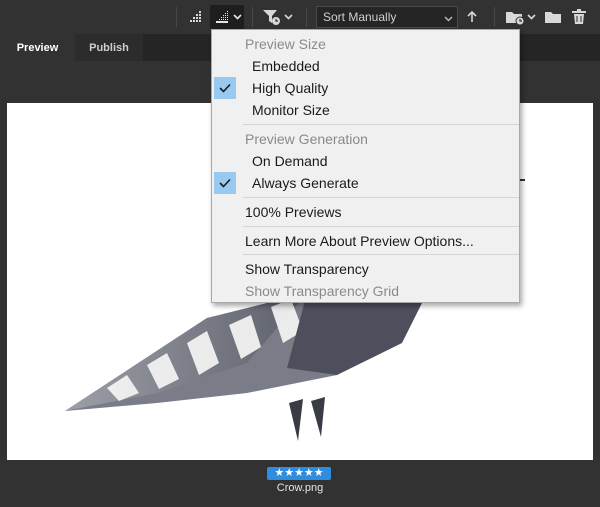 The image size is (600, 507). I want to click on menu-header-preview-size: Preview Size, so click(285, 44).